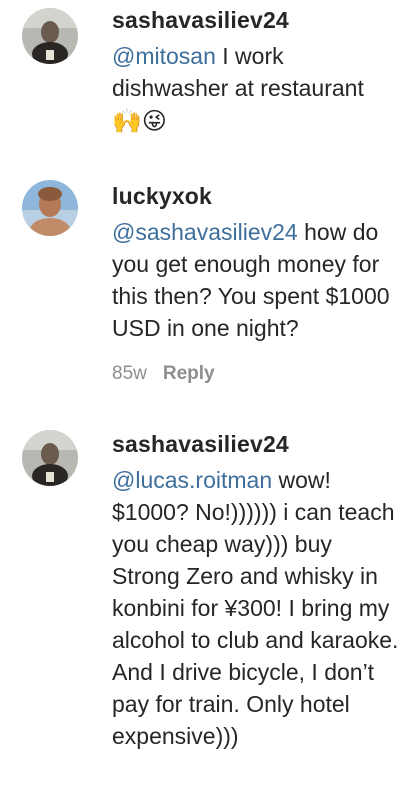 The image size is (414, 800). Describe the element at coordinates (238, 72) in the screenshot. I see `comment-text: @mitosan I work dishwasher at restaurant` at that location.